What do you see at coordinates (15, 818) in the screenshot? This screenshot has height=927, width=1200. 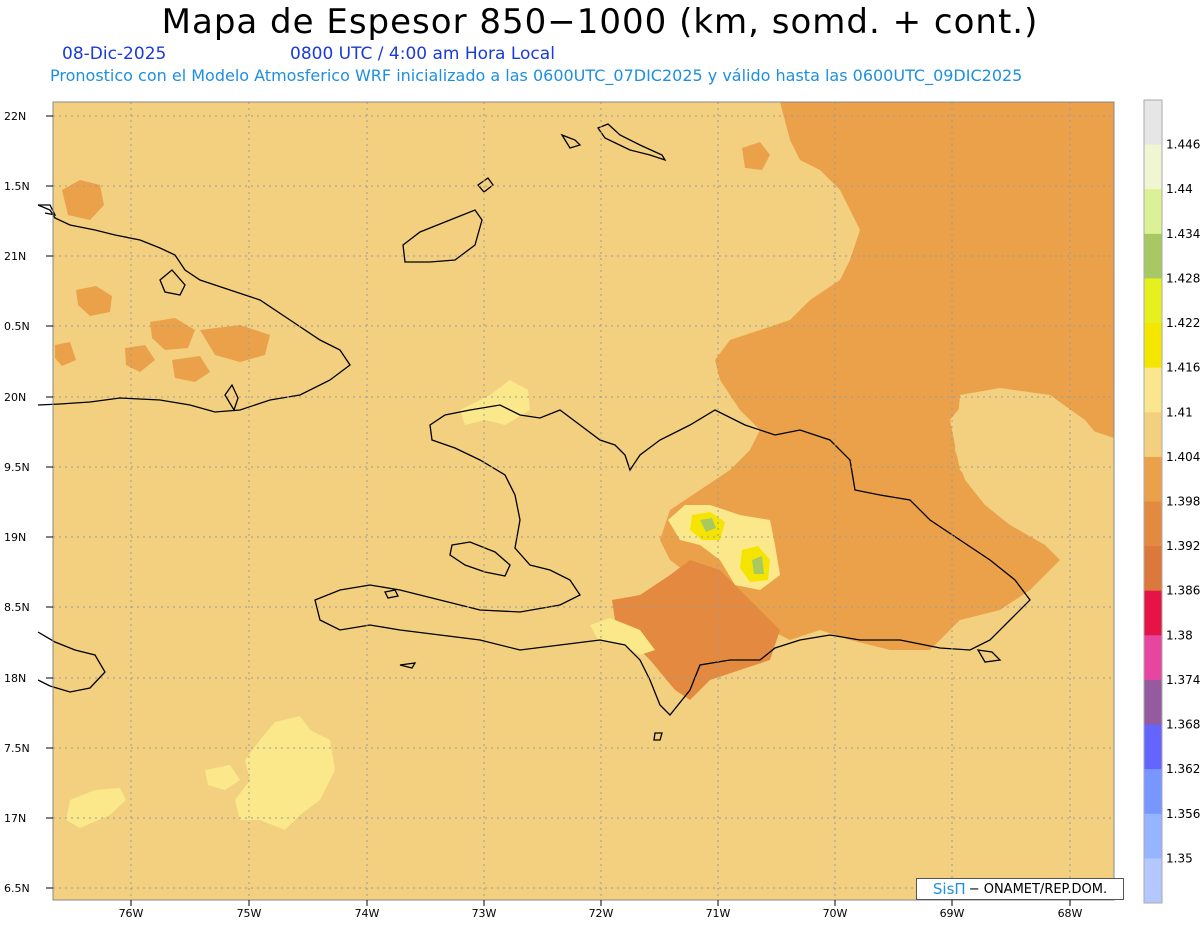 I see `lat-label: 17N` at bounding box center [15, 818].